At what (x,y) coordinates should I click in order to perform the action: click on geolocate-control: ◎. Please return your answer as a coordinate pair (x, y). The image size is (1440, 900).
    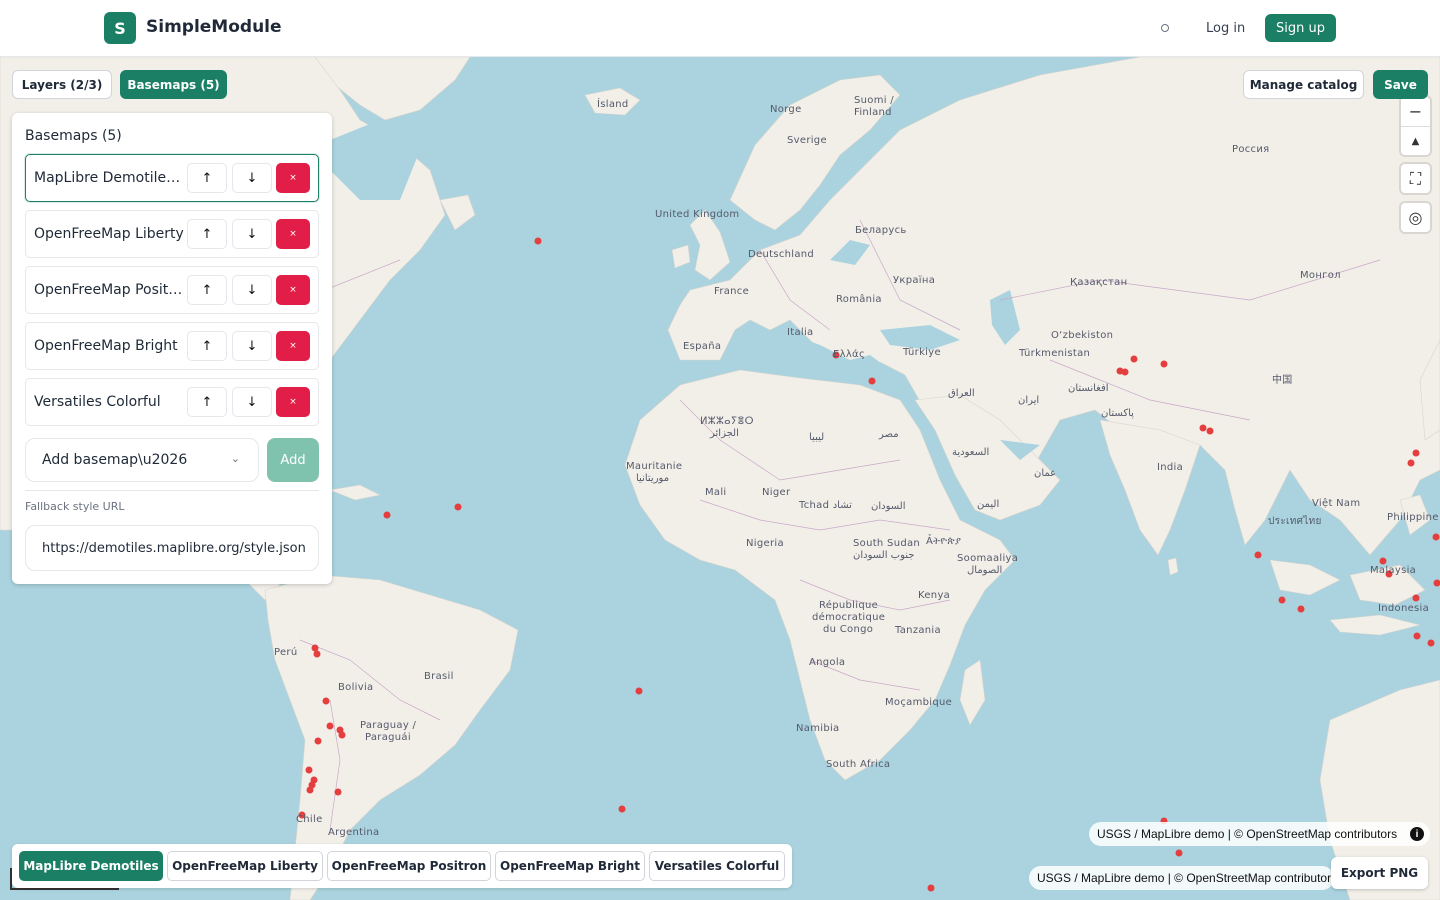
    Looking at the image, I should click on (1415, 217).